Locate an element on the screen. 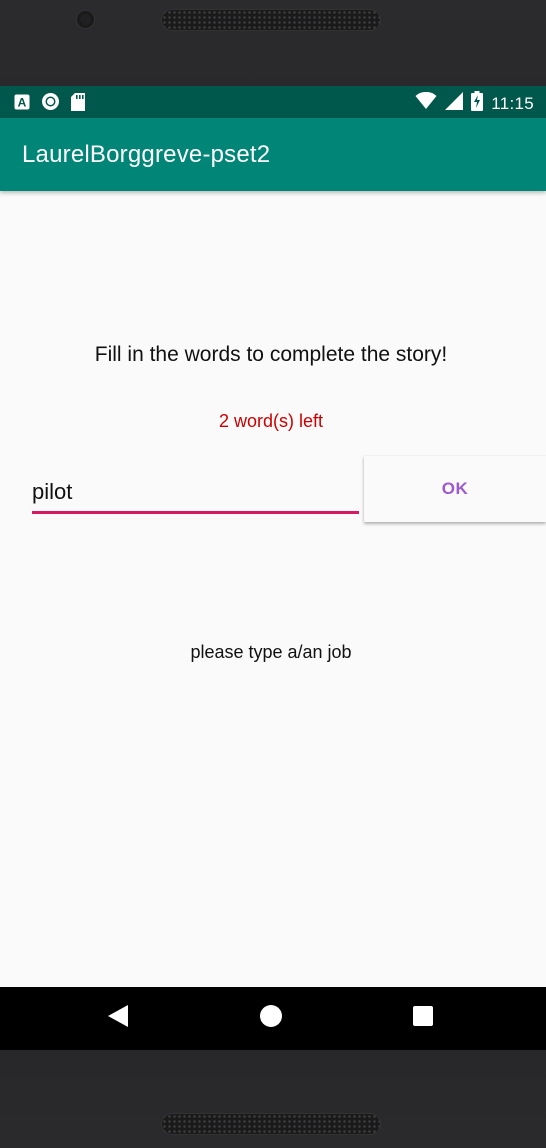 This screenshot has height=1148, width=546. status-notification-icons: A is located at coordinates (49, 104).